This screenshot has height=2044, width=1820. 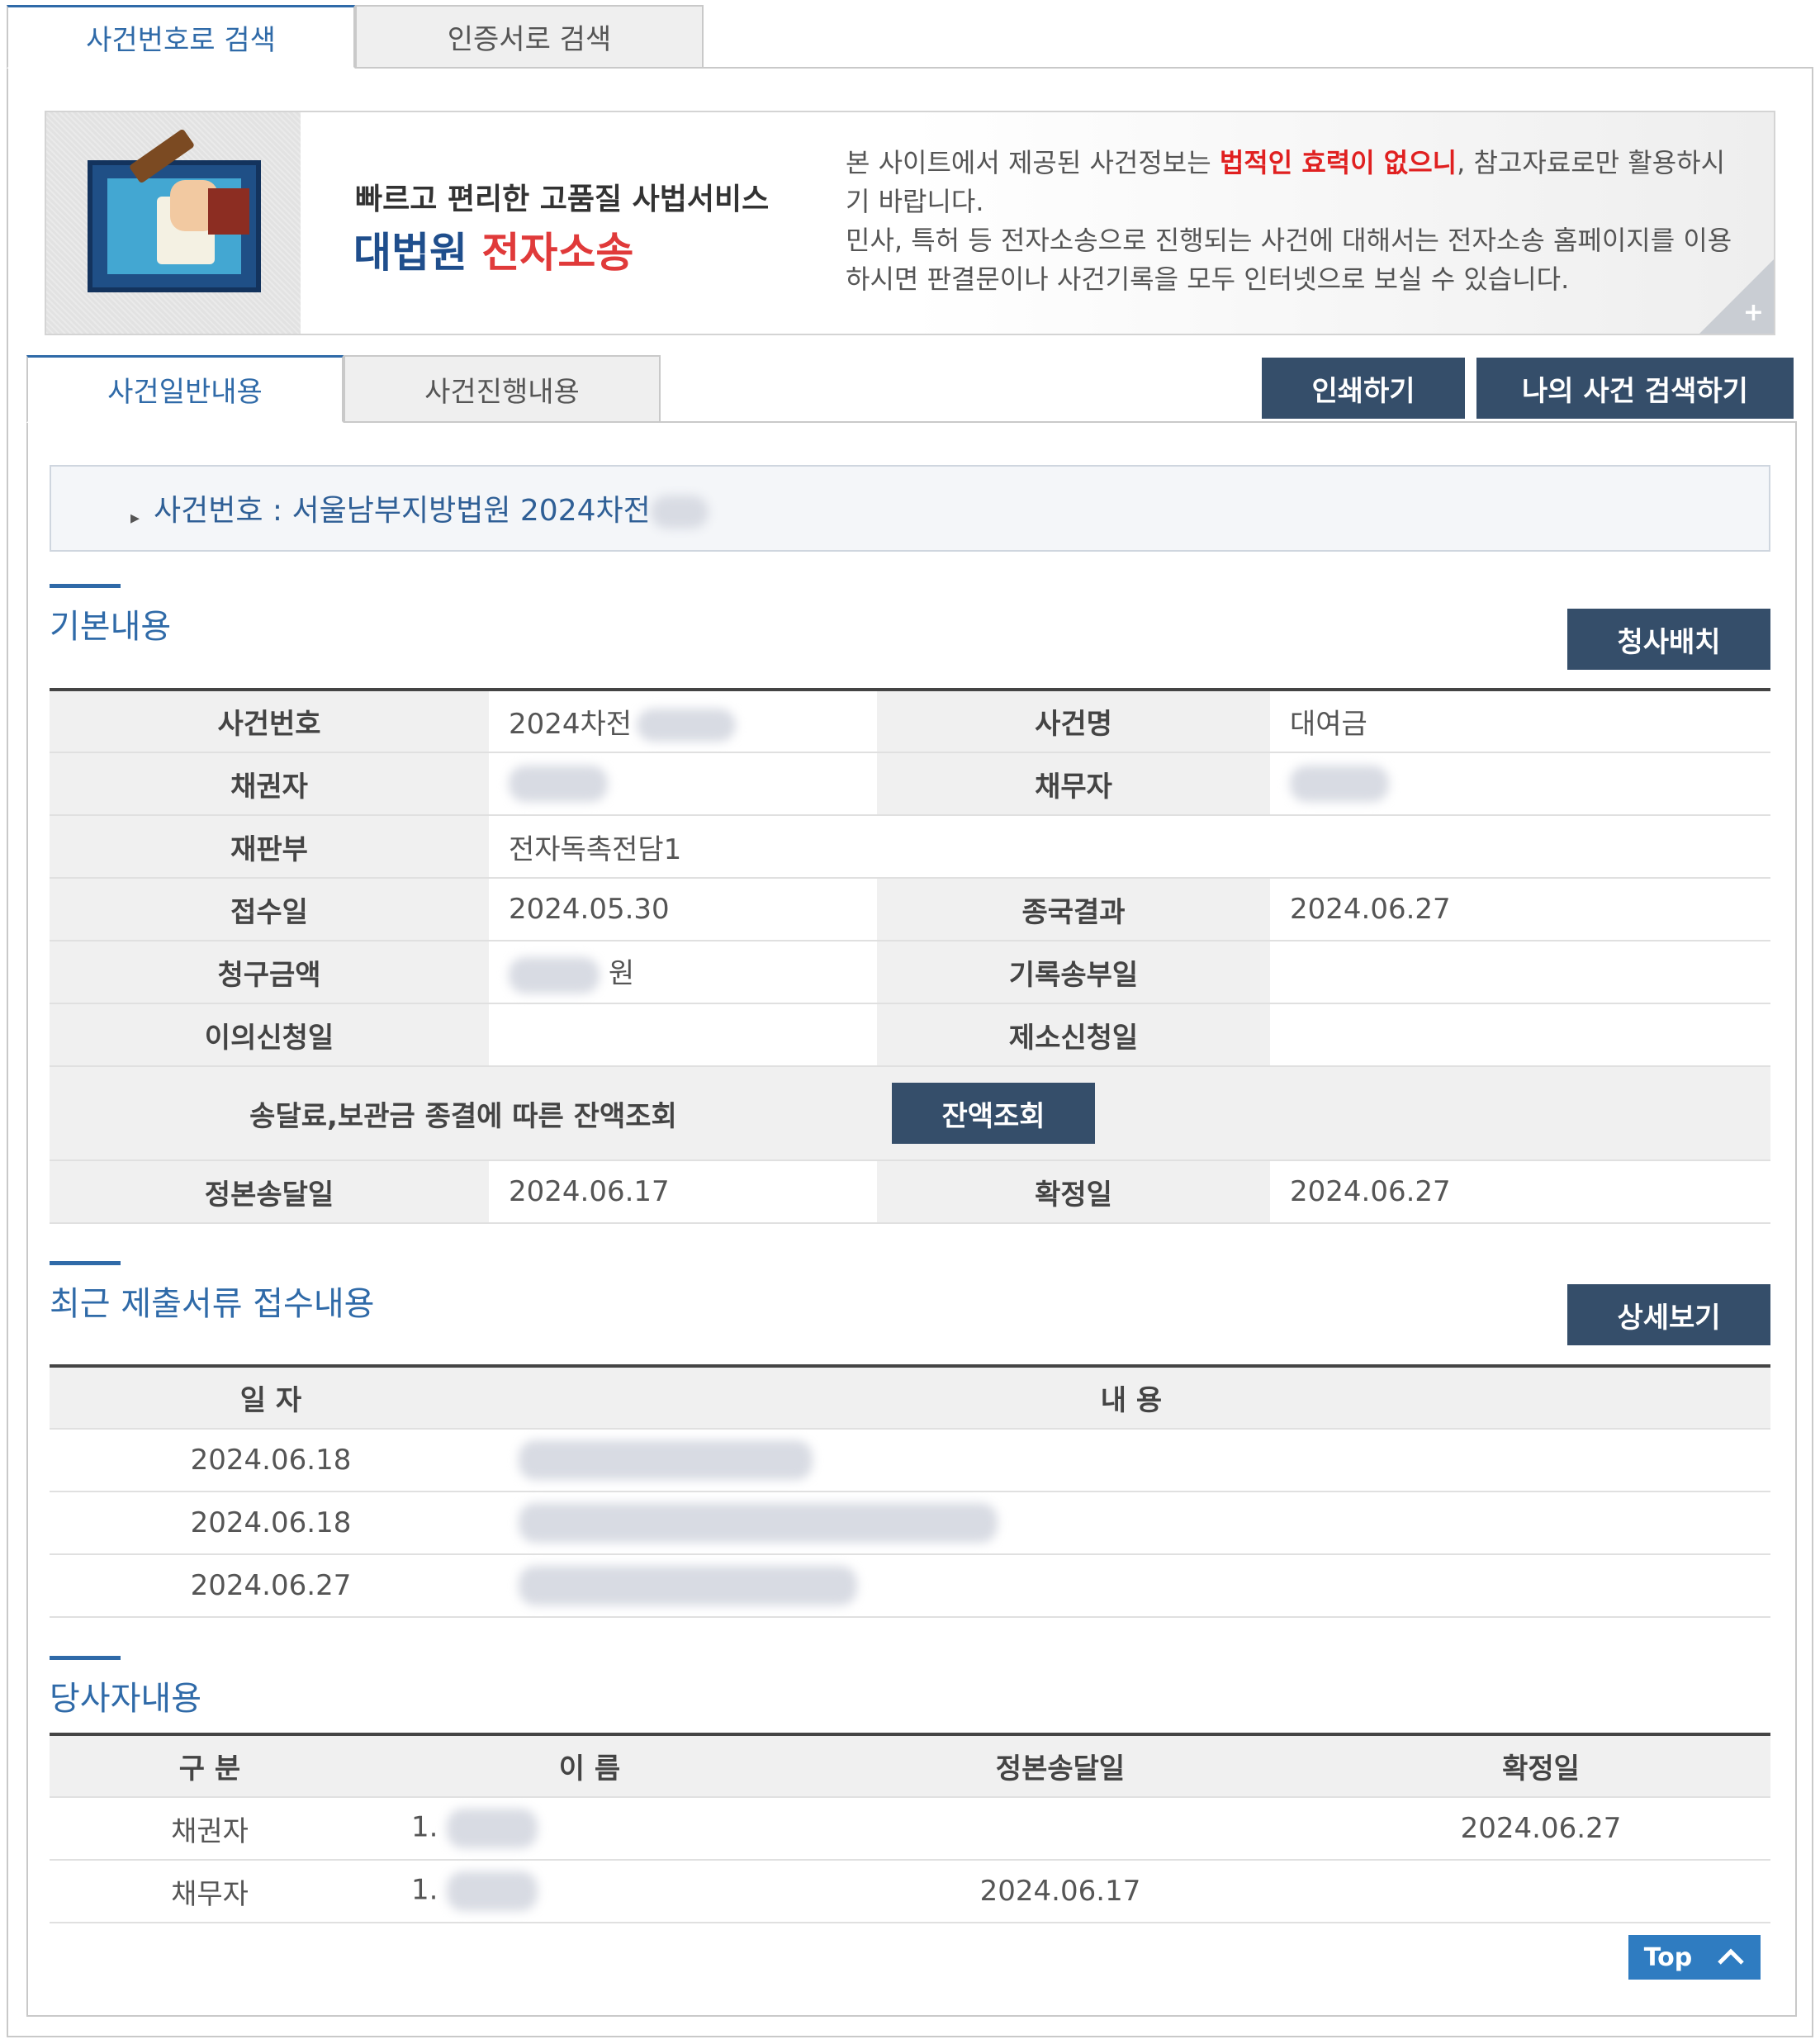 I want to click on detail-view-button: 상세보기, so click(x=1668, y=1314).